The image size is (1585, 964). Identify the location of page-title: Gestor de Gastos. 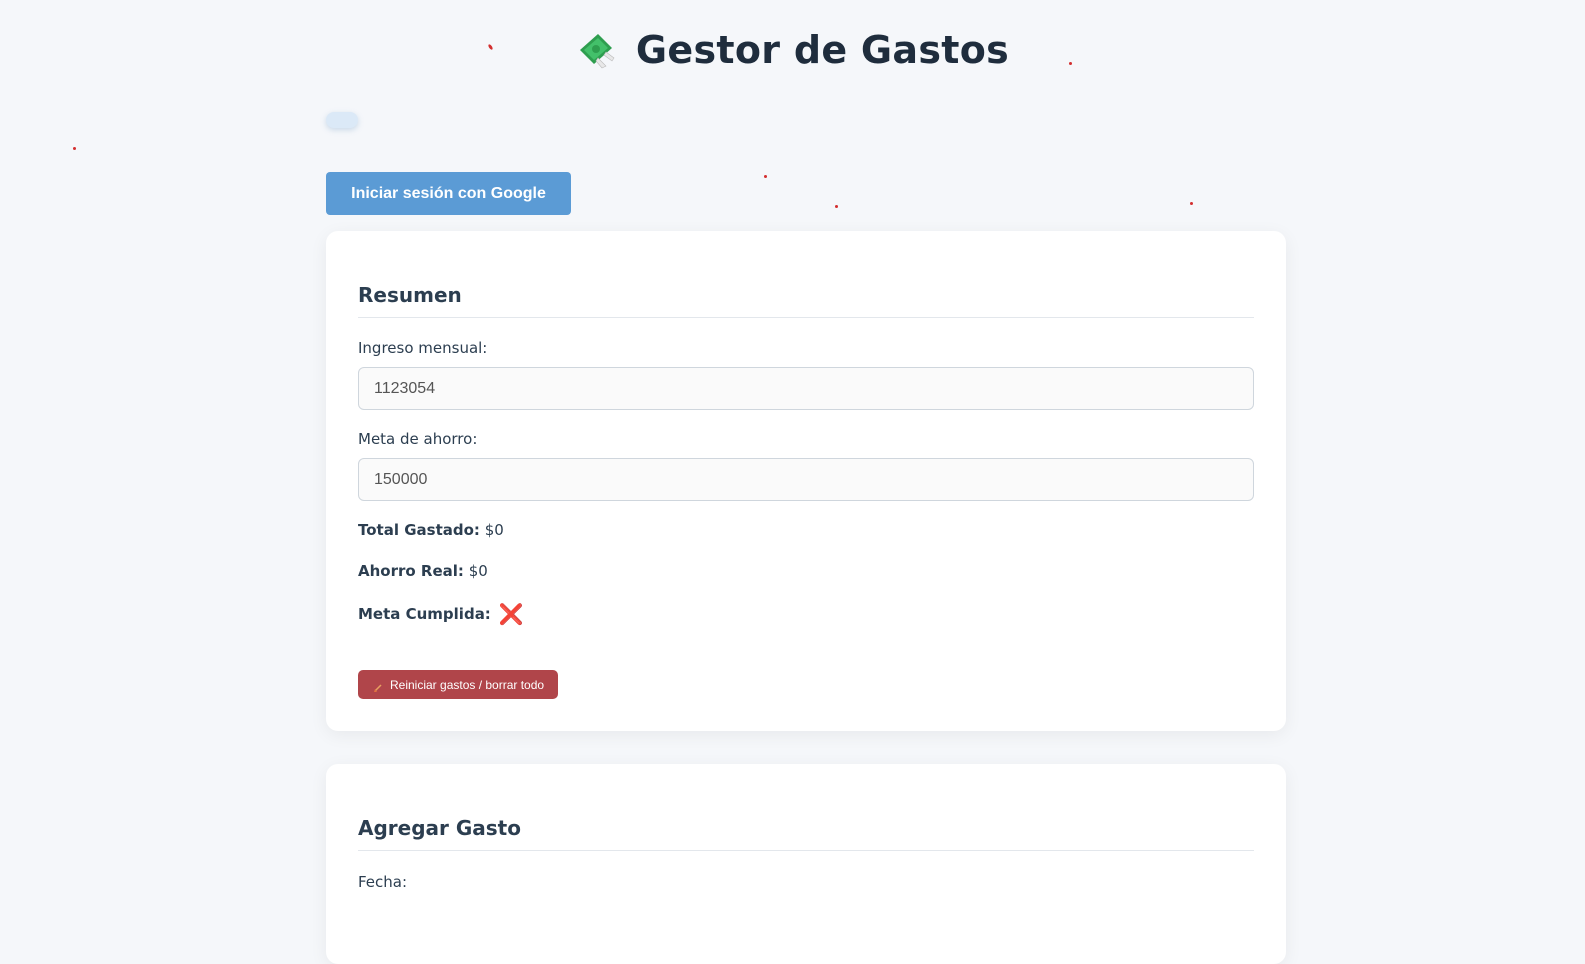
(822, 50).